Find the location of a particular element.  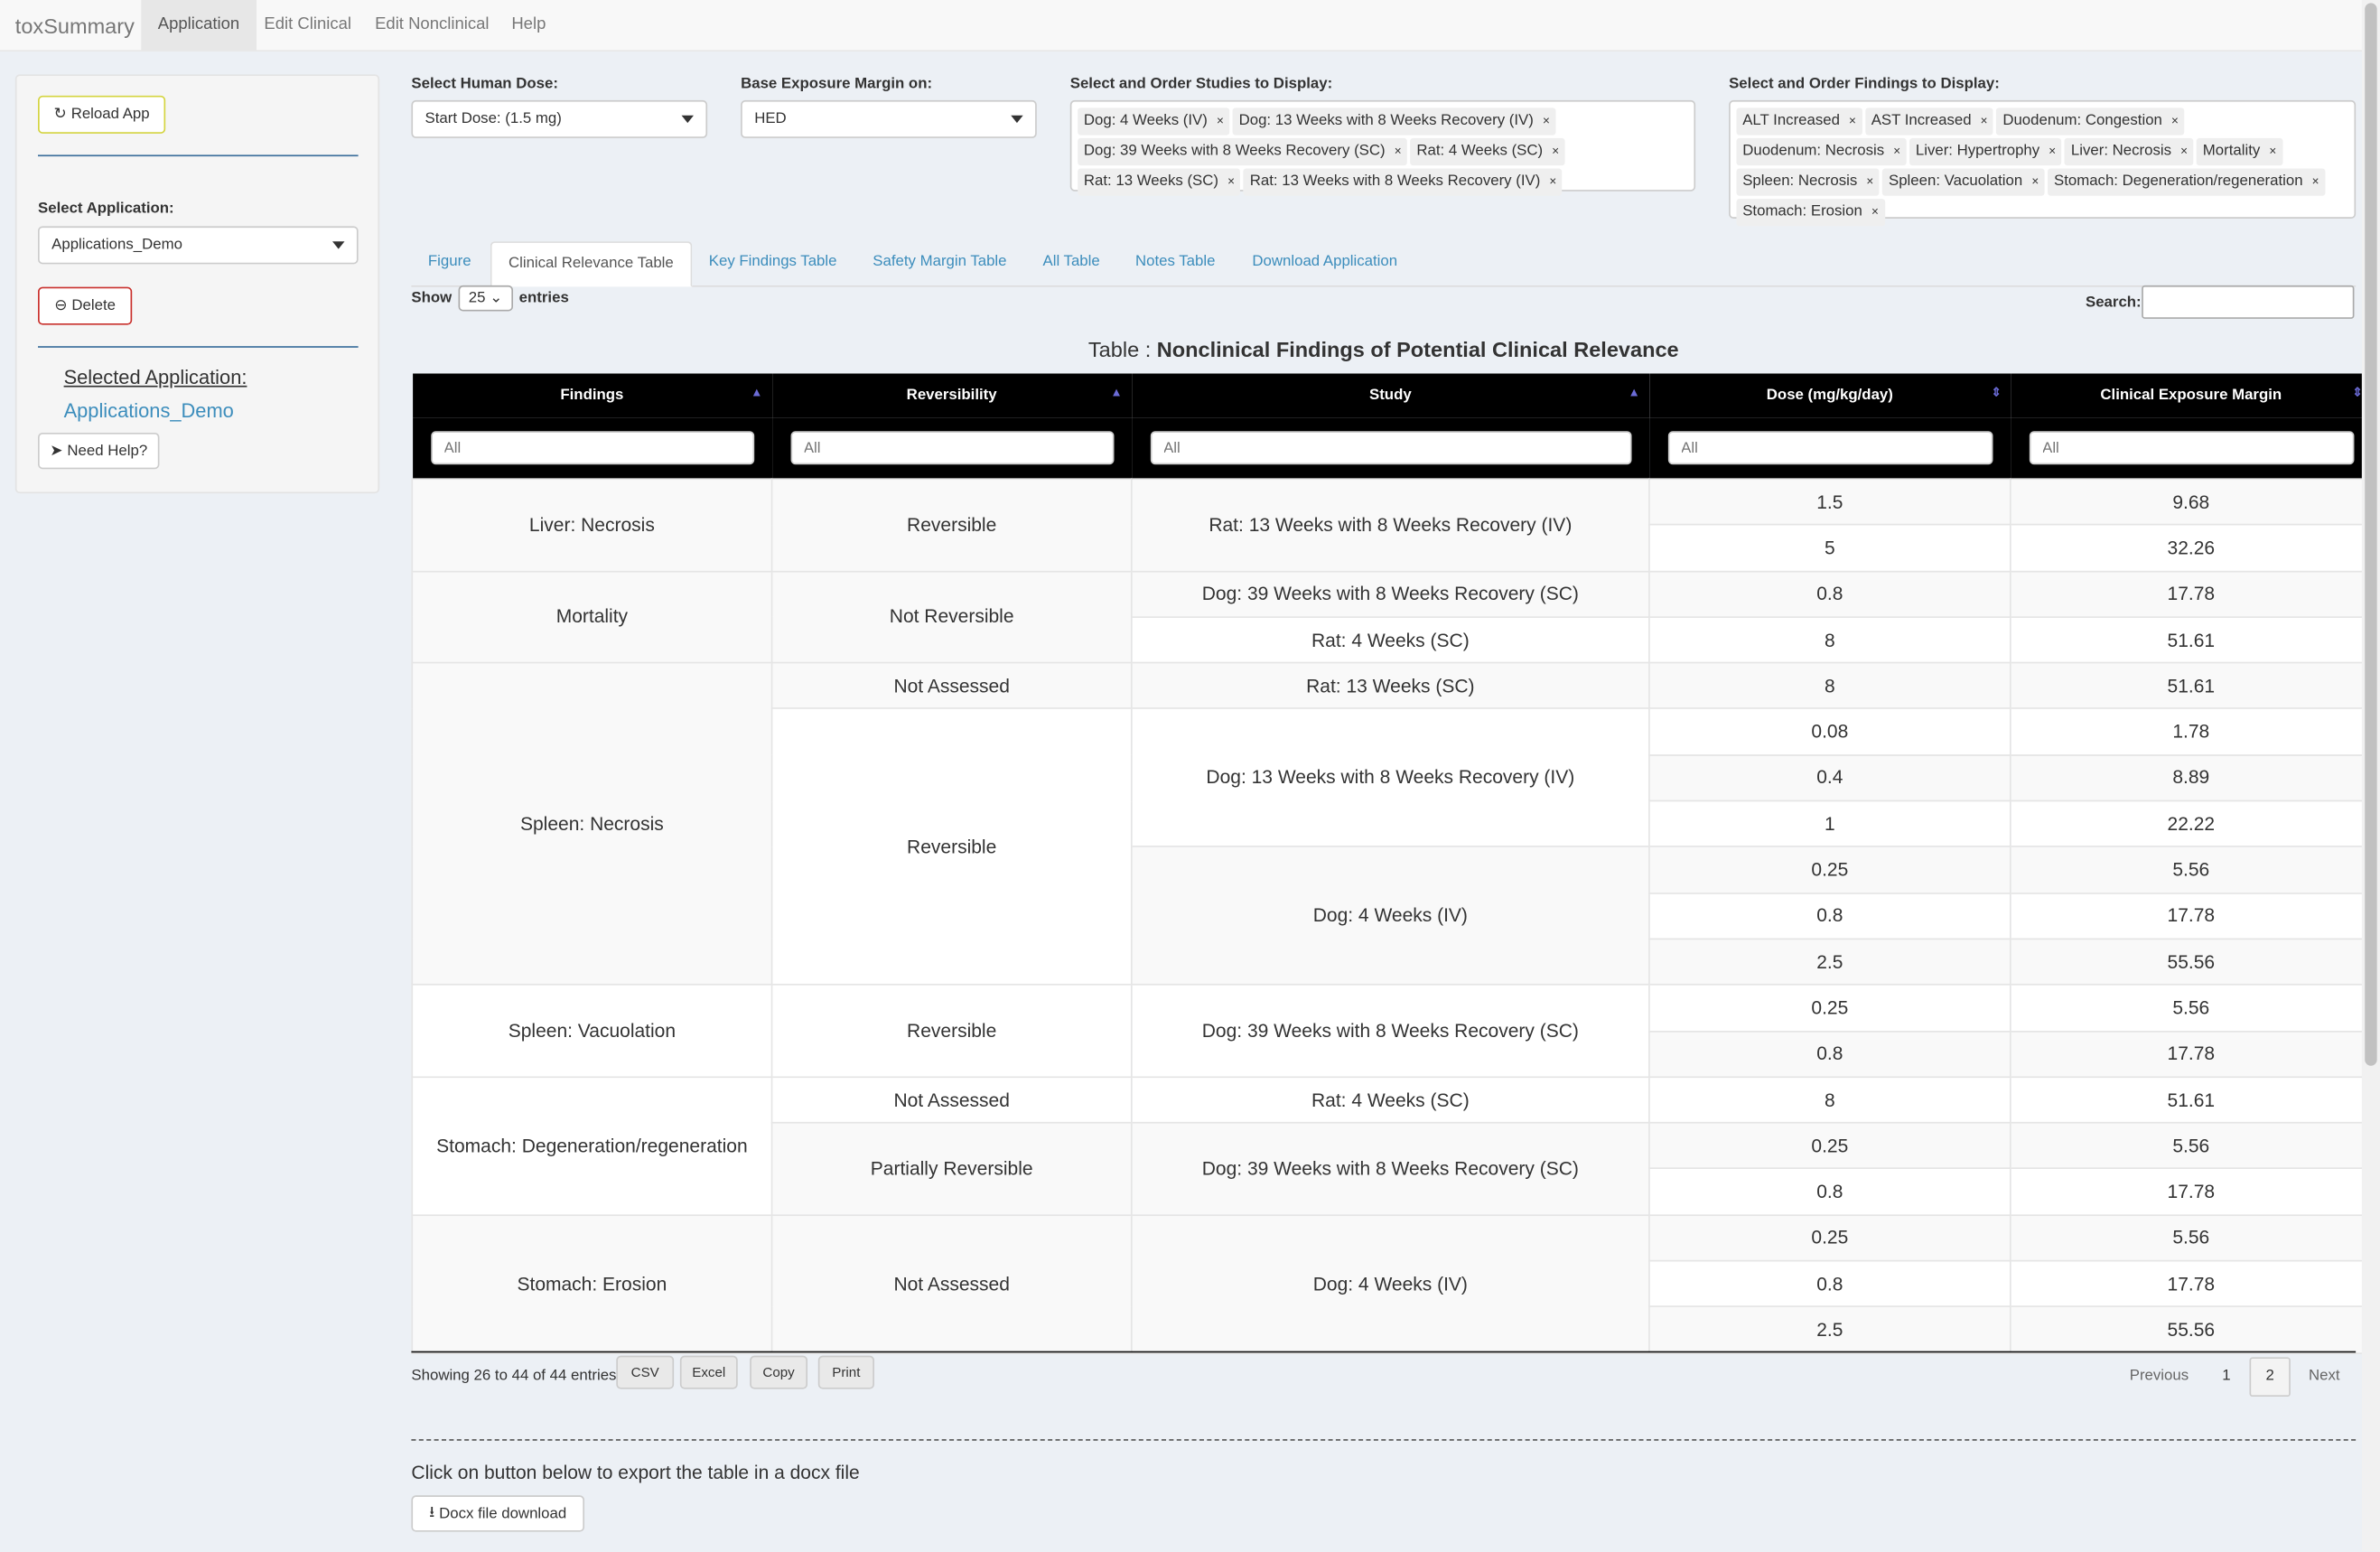

finding-chip: Stomach: Degeneration/regeneration × is located at coordinates (2187, 182).